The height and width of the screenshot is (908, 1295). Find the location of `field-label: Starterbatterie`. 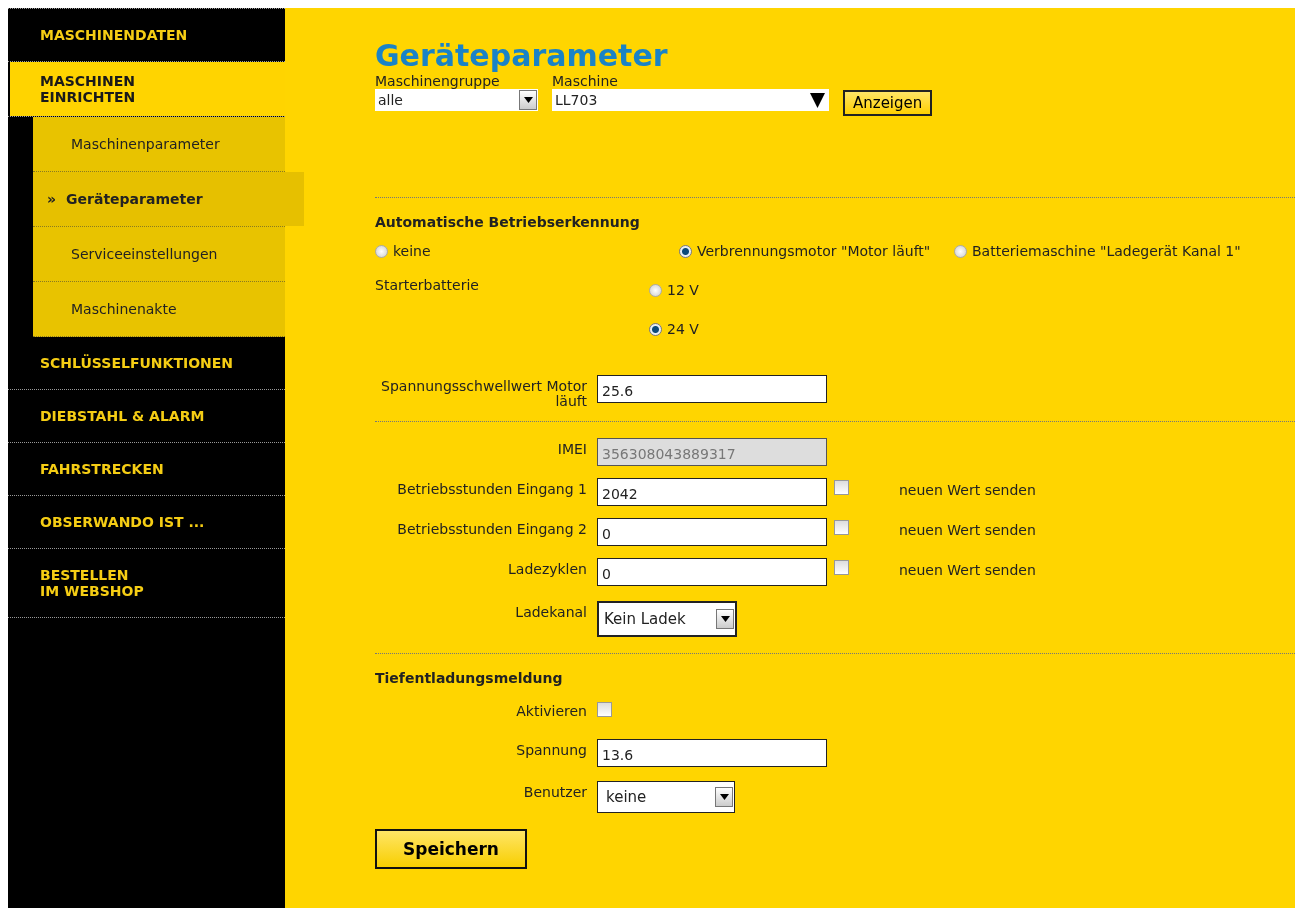

field-label: Starterbatterie is located at coordinates (427, 286).